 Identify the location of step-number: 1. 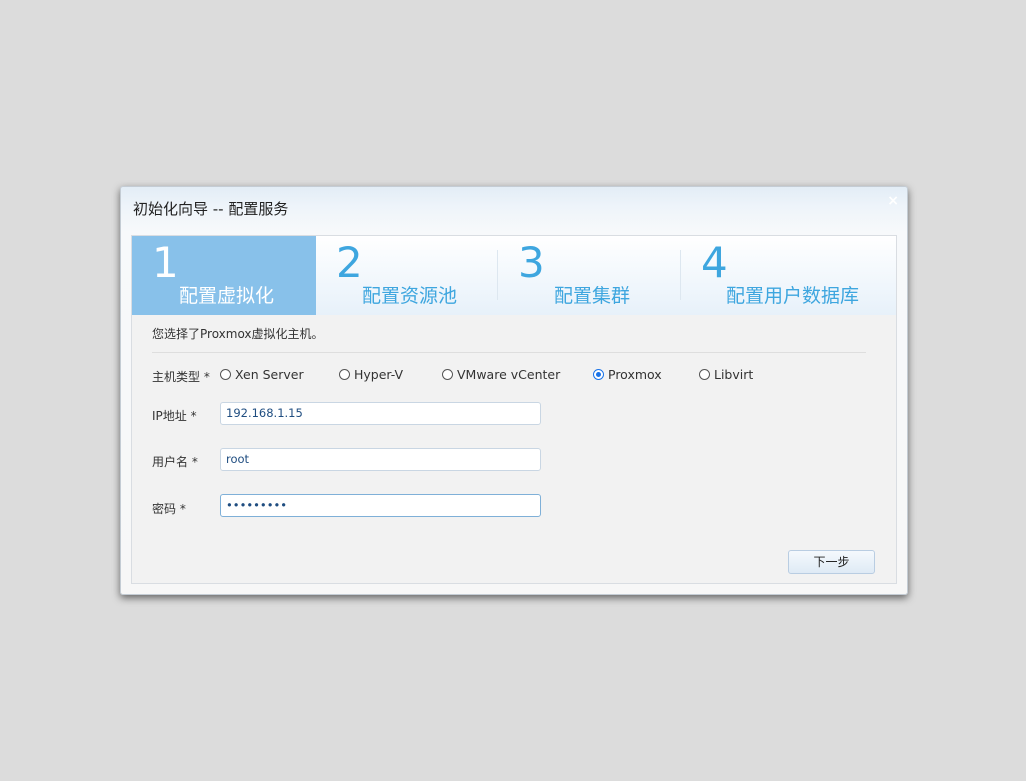
(165, 262).